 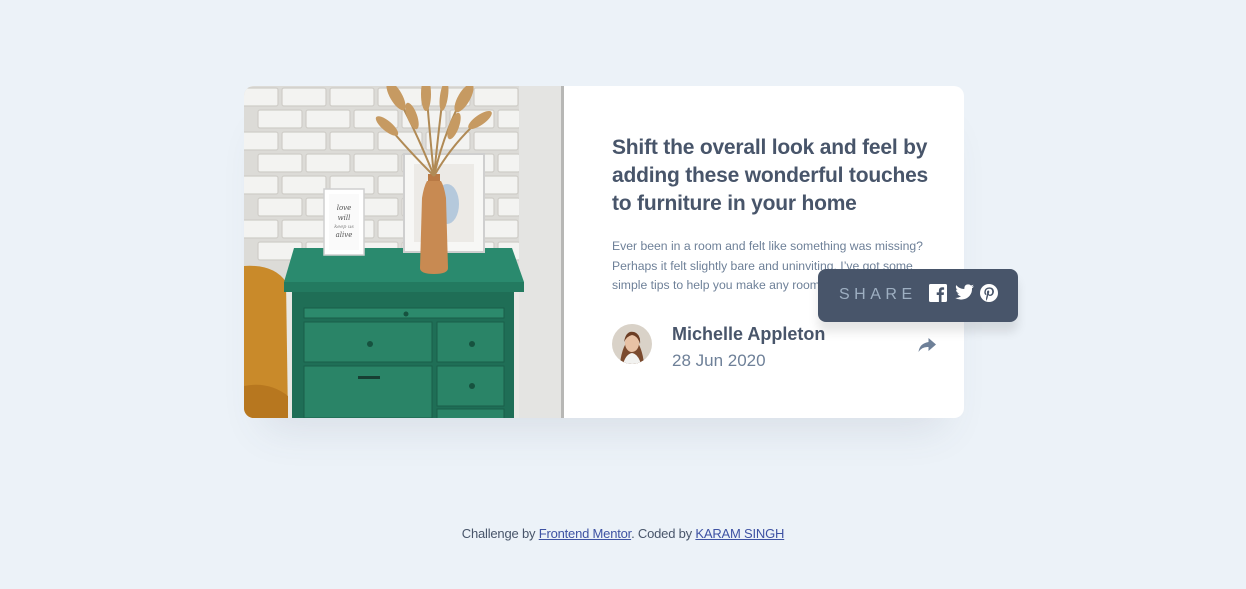 What do you see at coordinates (749, 334) in the screenshot?
I see `author-name: Michelle Appleton` at bounding box center [749, 334].